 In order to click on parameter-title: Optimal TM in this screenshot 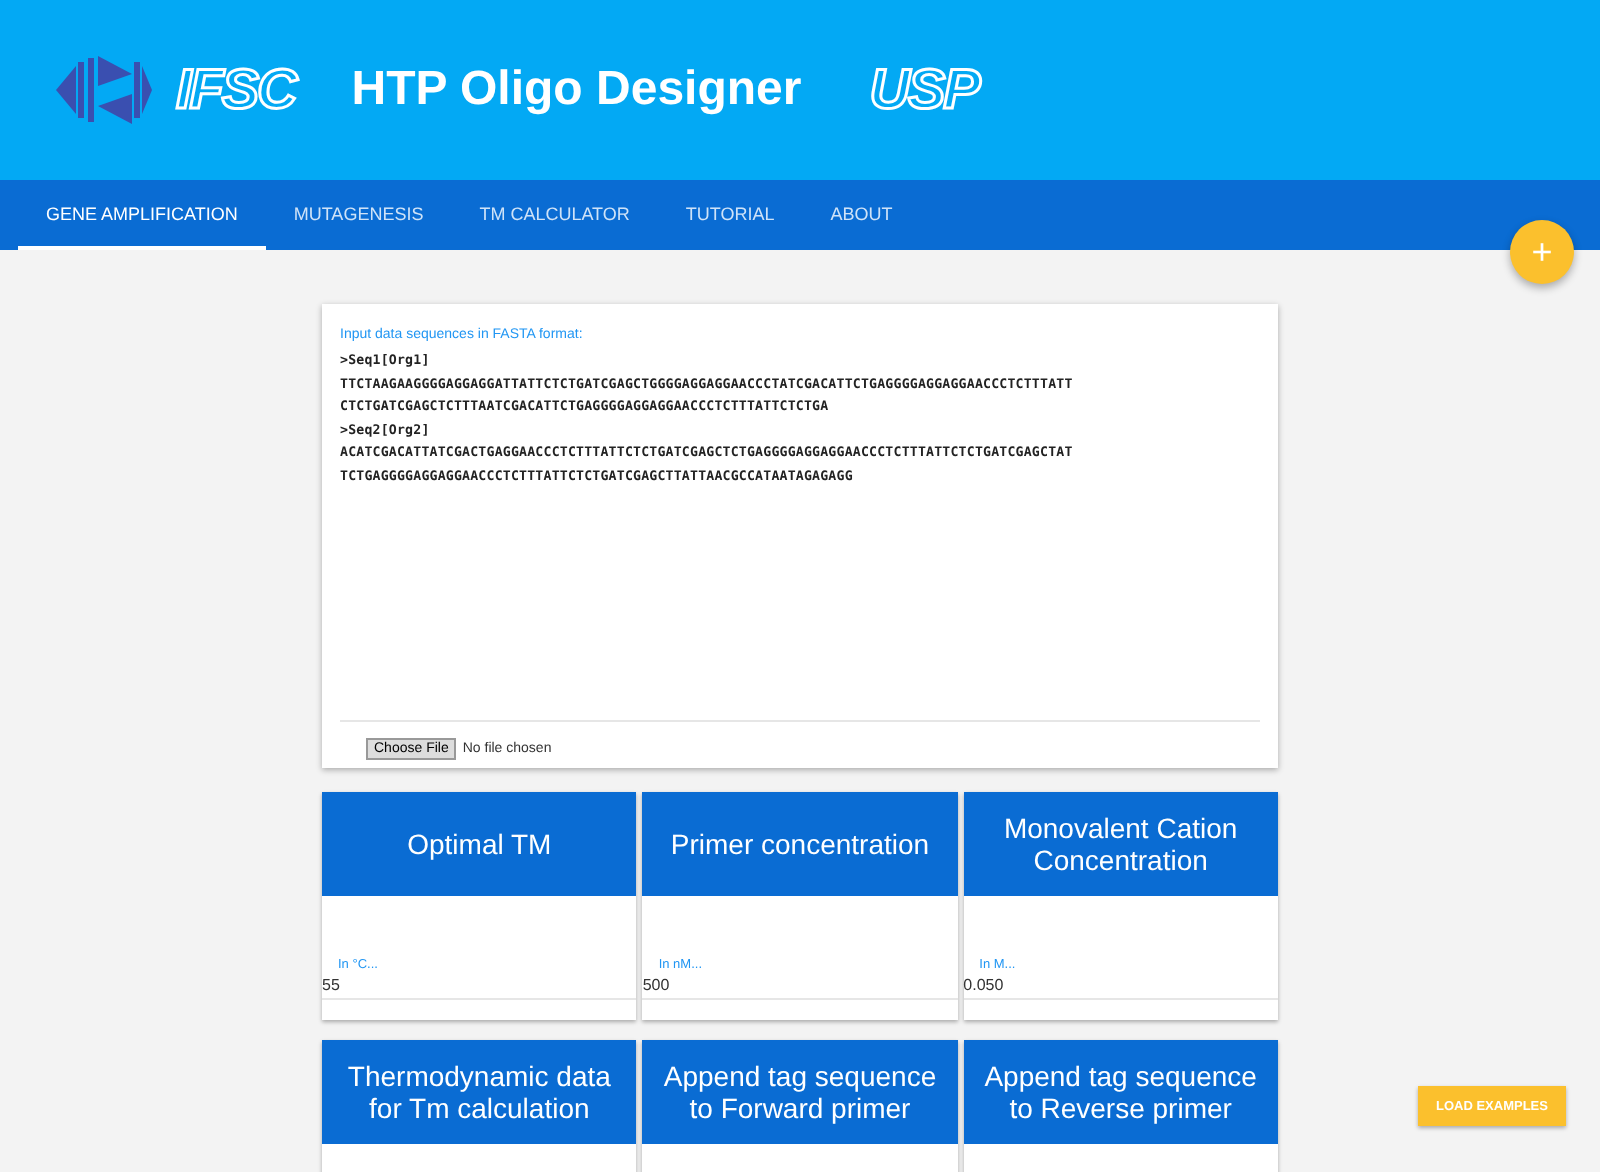, I will do `click(479, 844)`.